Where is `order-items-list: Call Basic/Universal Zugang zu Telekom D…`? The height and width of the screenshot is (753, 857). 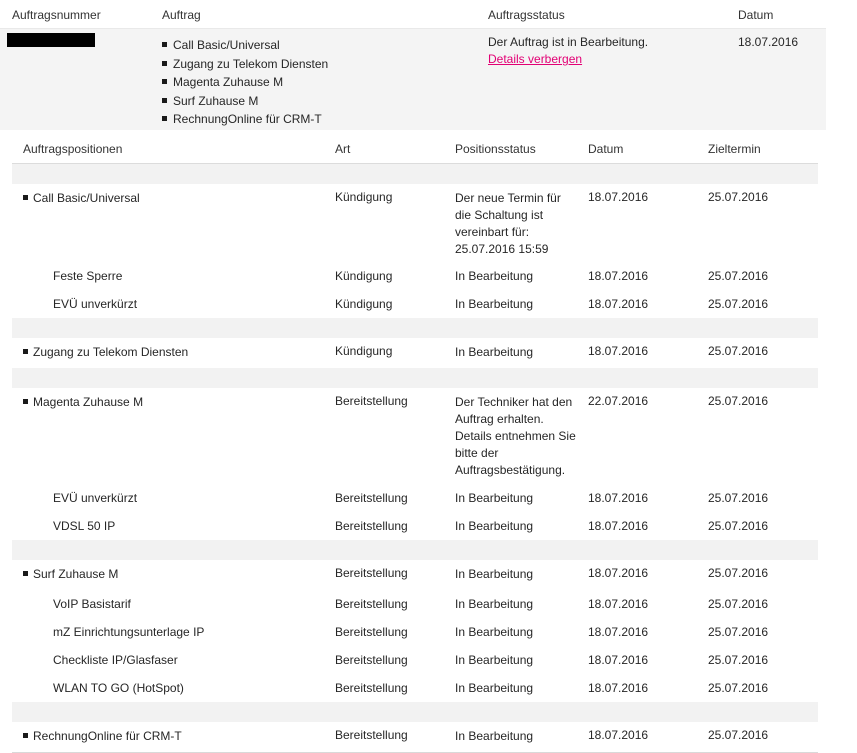 order-items-list: Call Basic/Universal Zugang zu Telekom D… is located at coordinates (245, 82).